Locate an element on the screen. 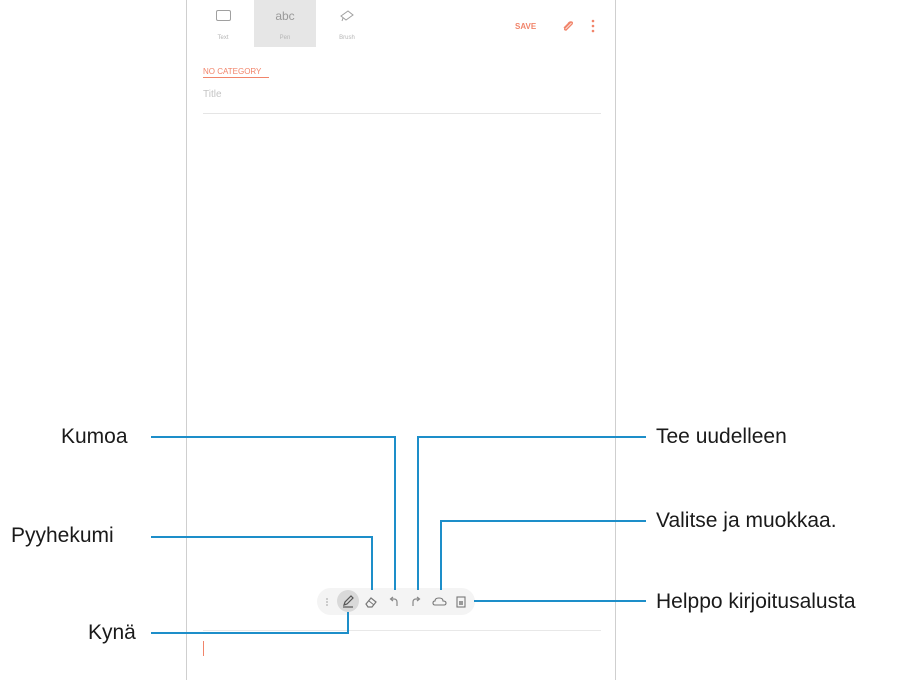  callout-line-eraser is located at coordinates (262, 563).